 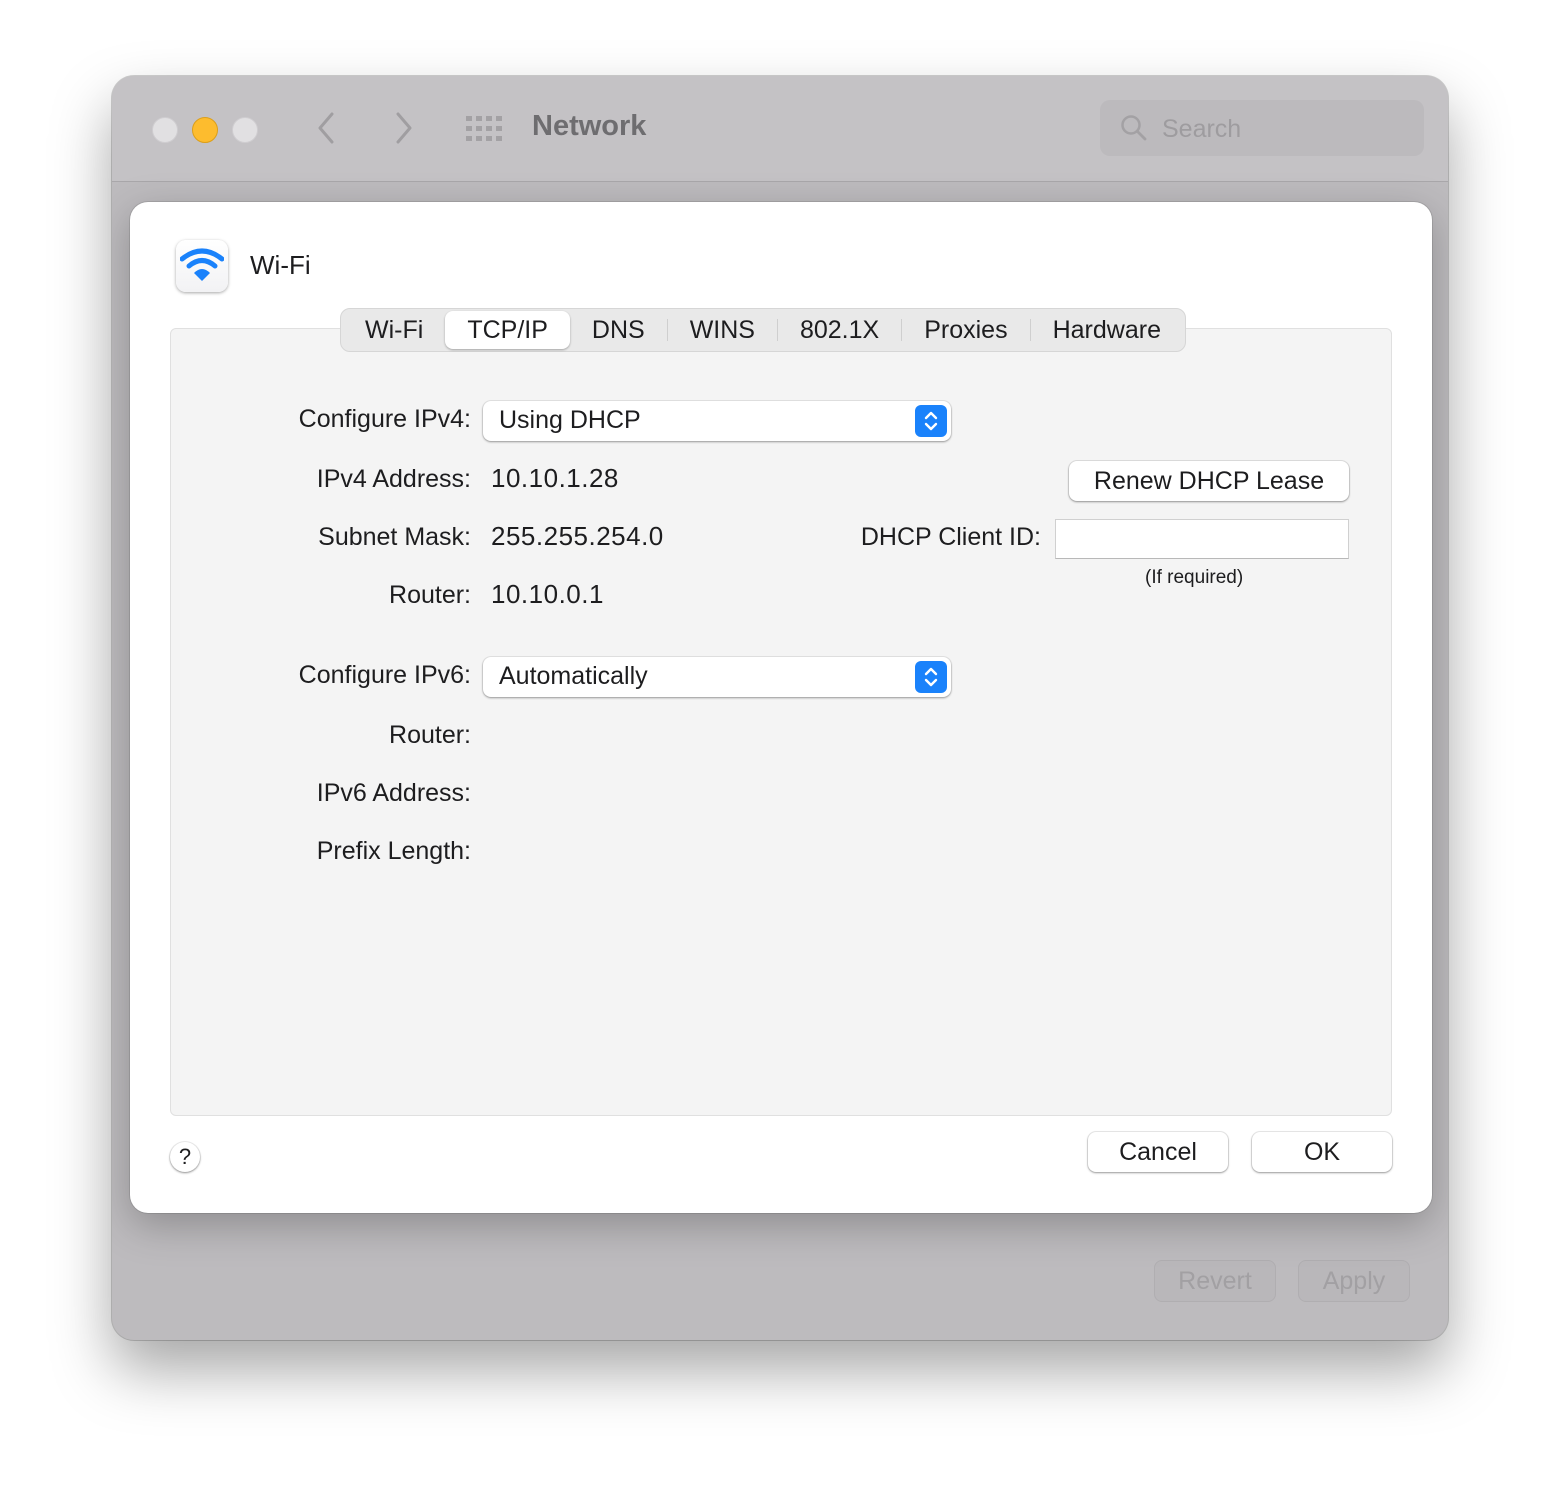 I want to click on service-name: Wi-Fi, so click(x=280, y=265).